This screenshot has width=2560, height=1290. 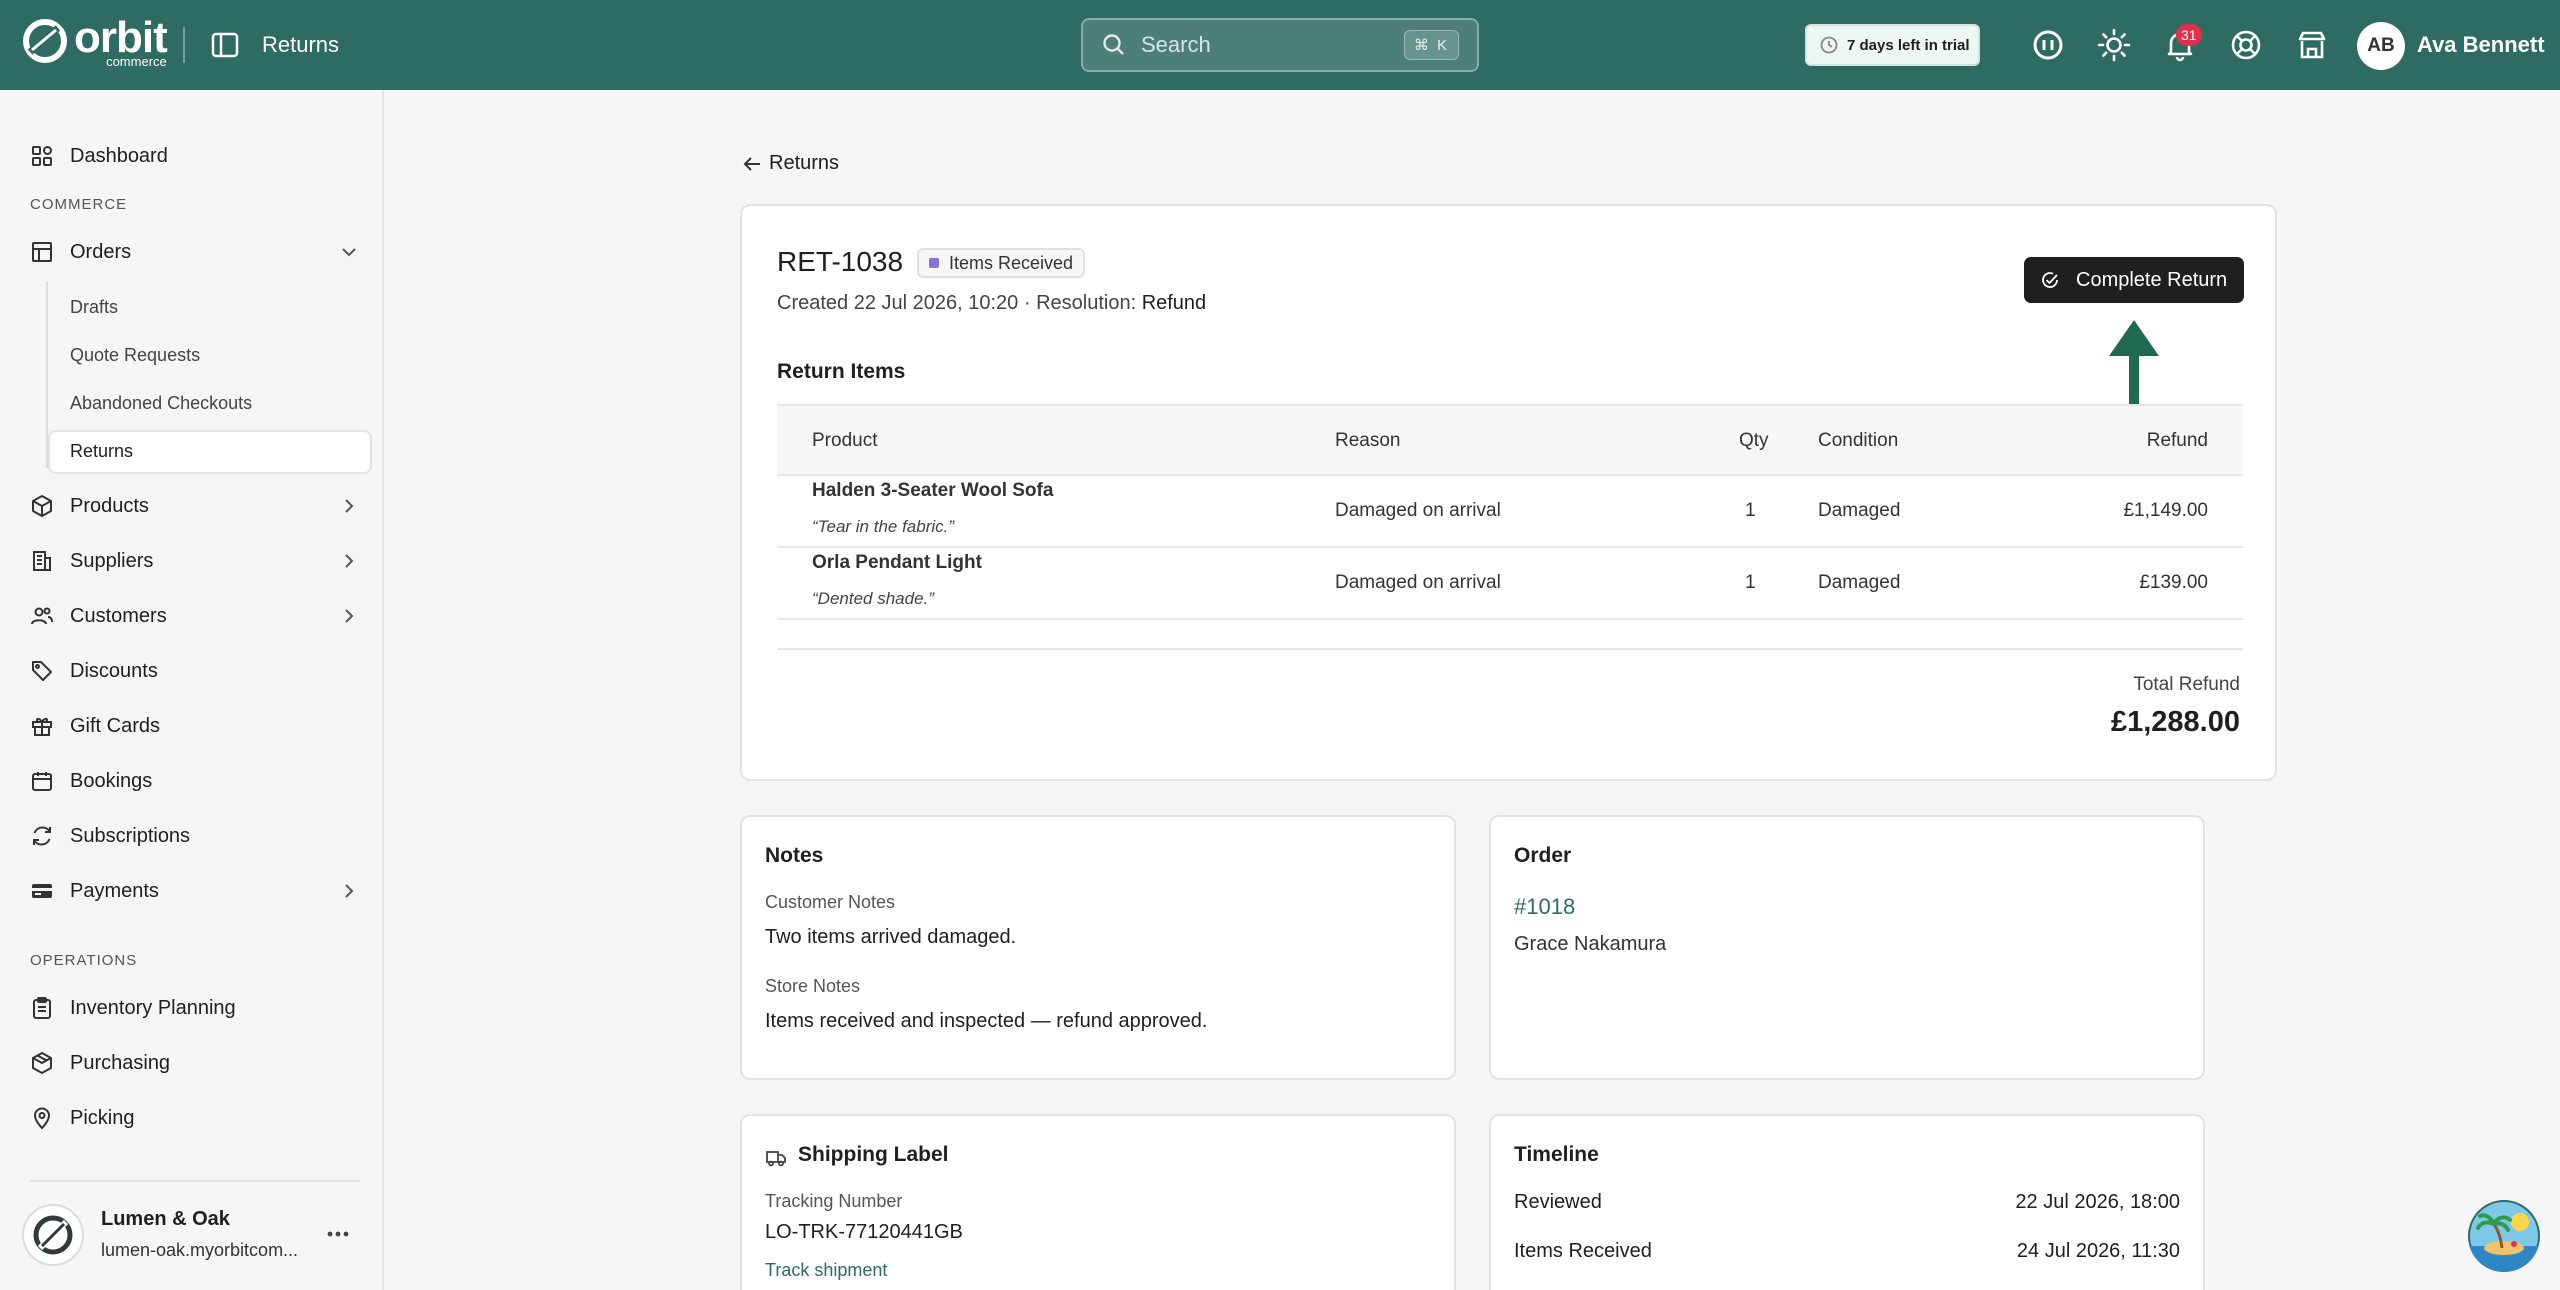 I want to click on chat-assistant-button, so click(x=2504, y=1236).